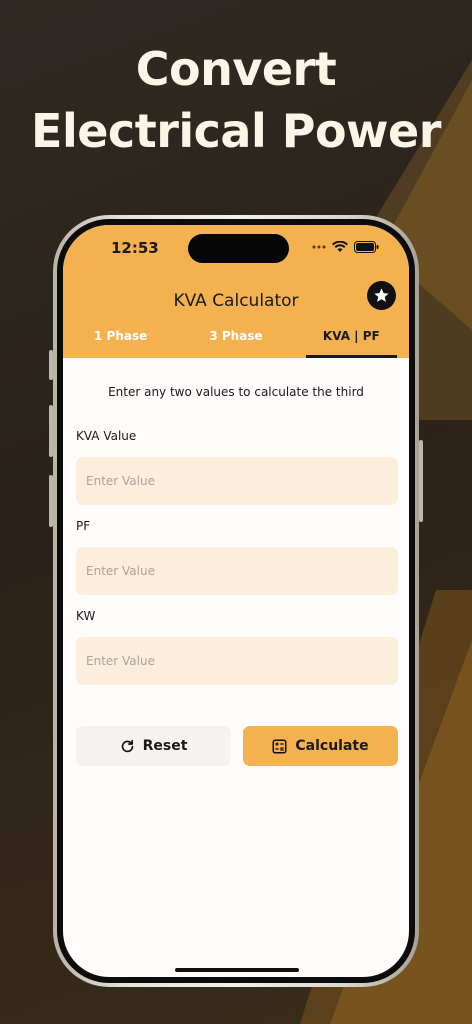 This screenshot has height=1024, width=472. I want to click on reset-button: Reset, so click(153, 746).